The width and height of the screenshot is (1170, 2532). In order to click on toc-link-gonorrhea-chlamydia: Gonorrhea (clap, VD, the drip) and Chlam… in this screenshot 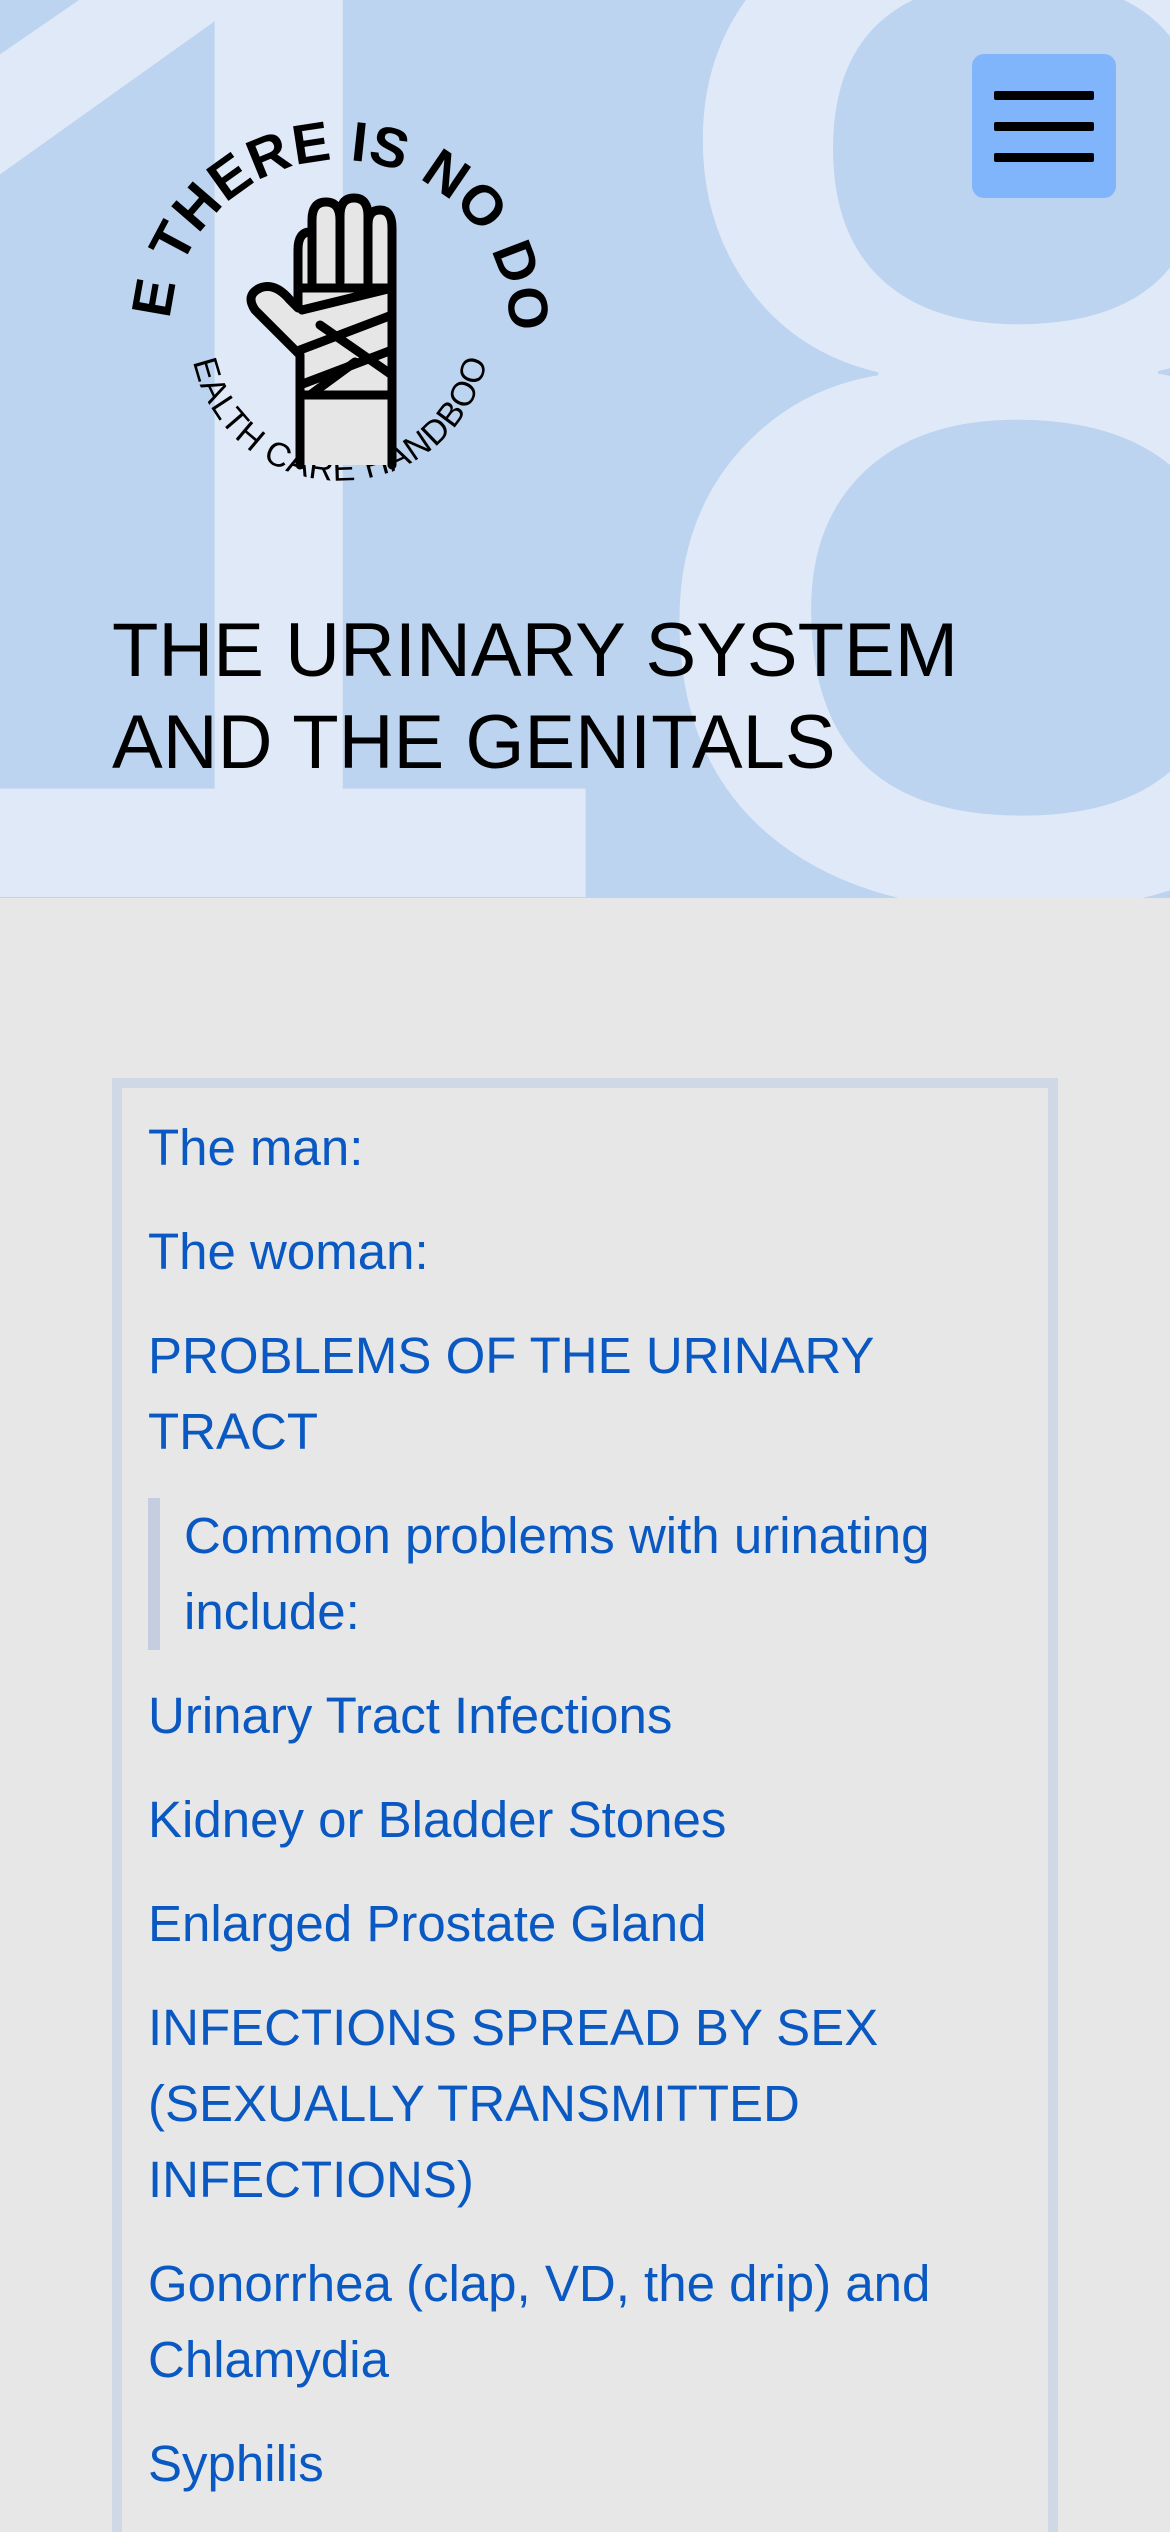, I will do `click(585, 2322)`.